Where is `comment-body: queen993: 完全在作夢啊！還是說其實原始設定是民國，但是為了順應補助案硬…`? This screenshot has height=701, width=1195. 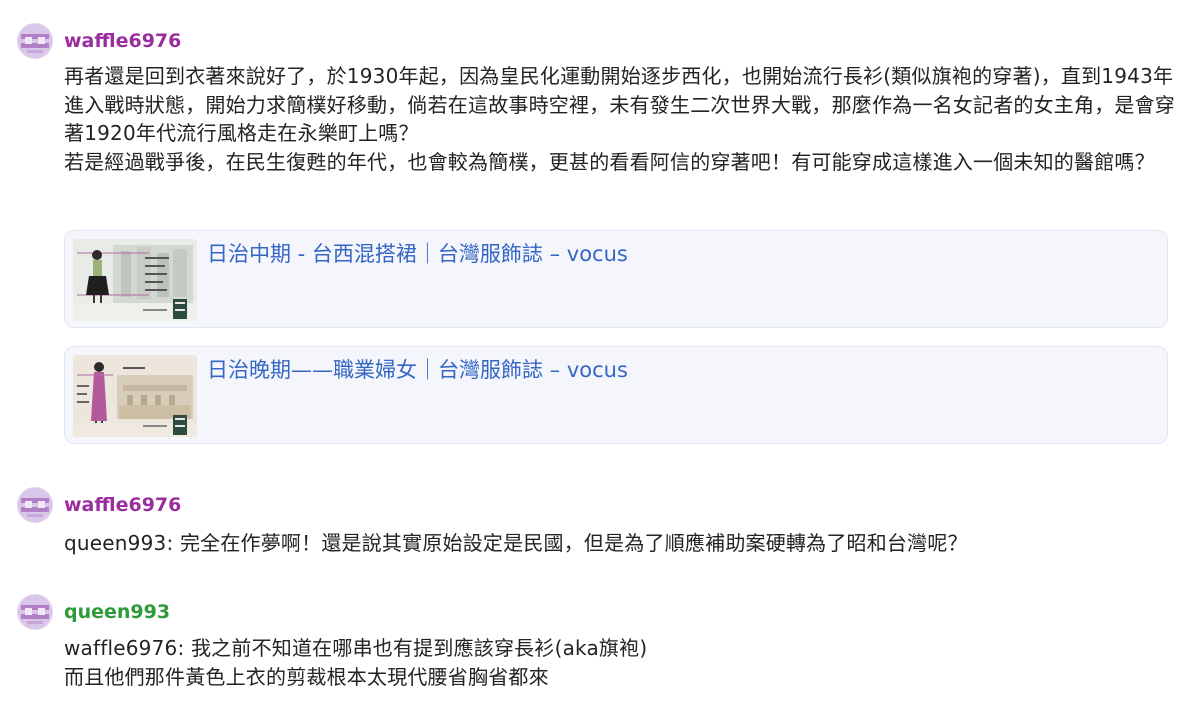 comment-body: queen993: 完全在作夢啊！還是說其實原始設定是民國，但是為了順應補助案硬… is located at coordinates (621, 543).